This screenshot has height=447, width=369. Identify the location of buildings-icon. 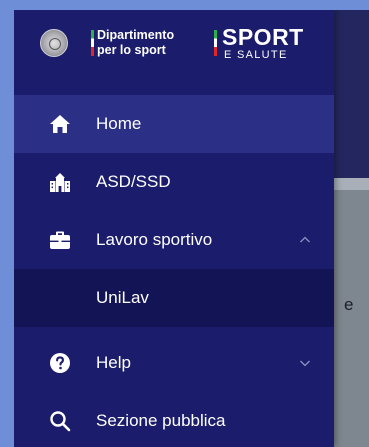
(60, 182).